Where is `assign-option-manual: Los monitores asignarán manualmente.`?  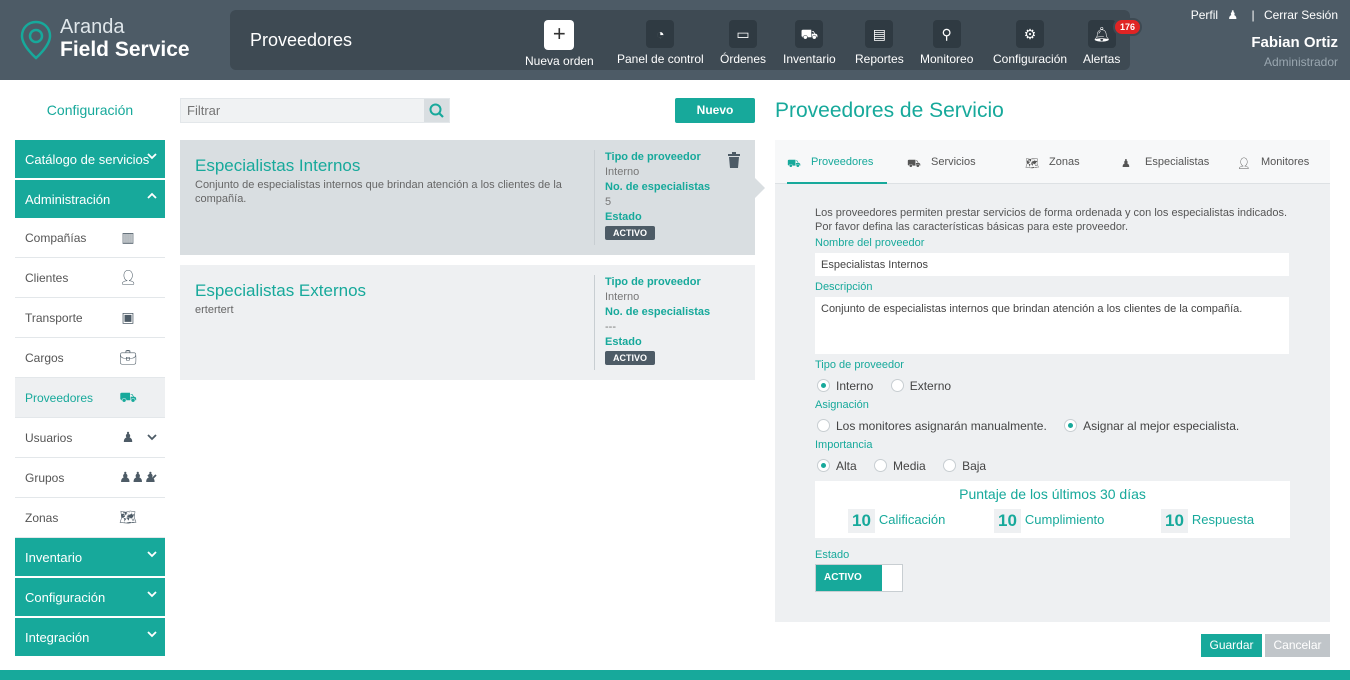 assign-option-manual: Los monitores asignarán manualmente. is located at coordinates (932, 426).